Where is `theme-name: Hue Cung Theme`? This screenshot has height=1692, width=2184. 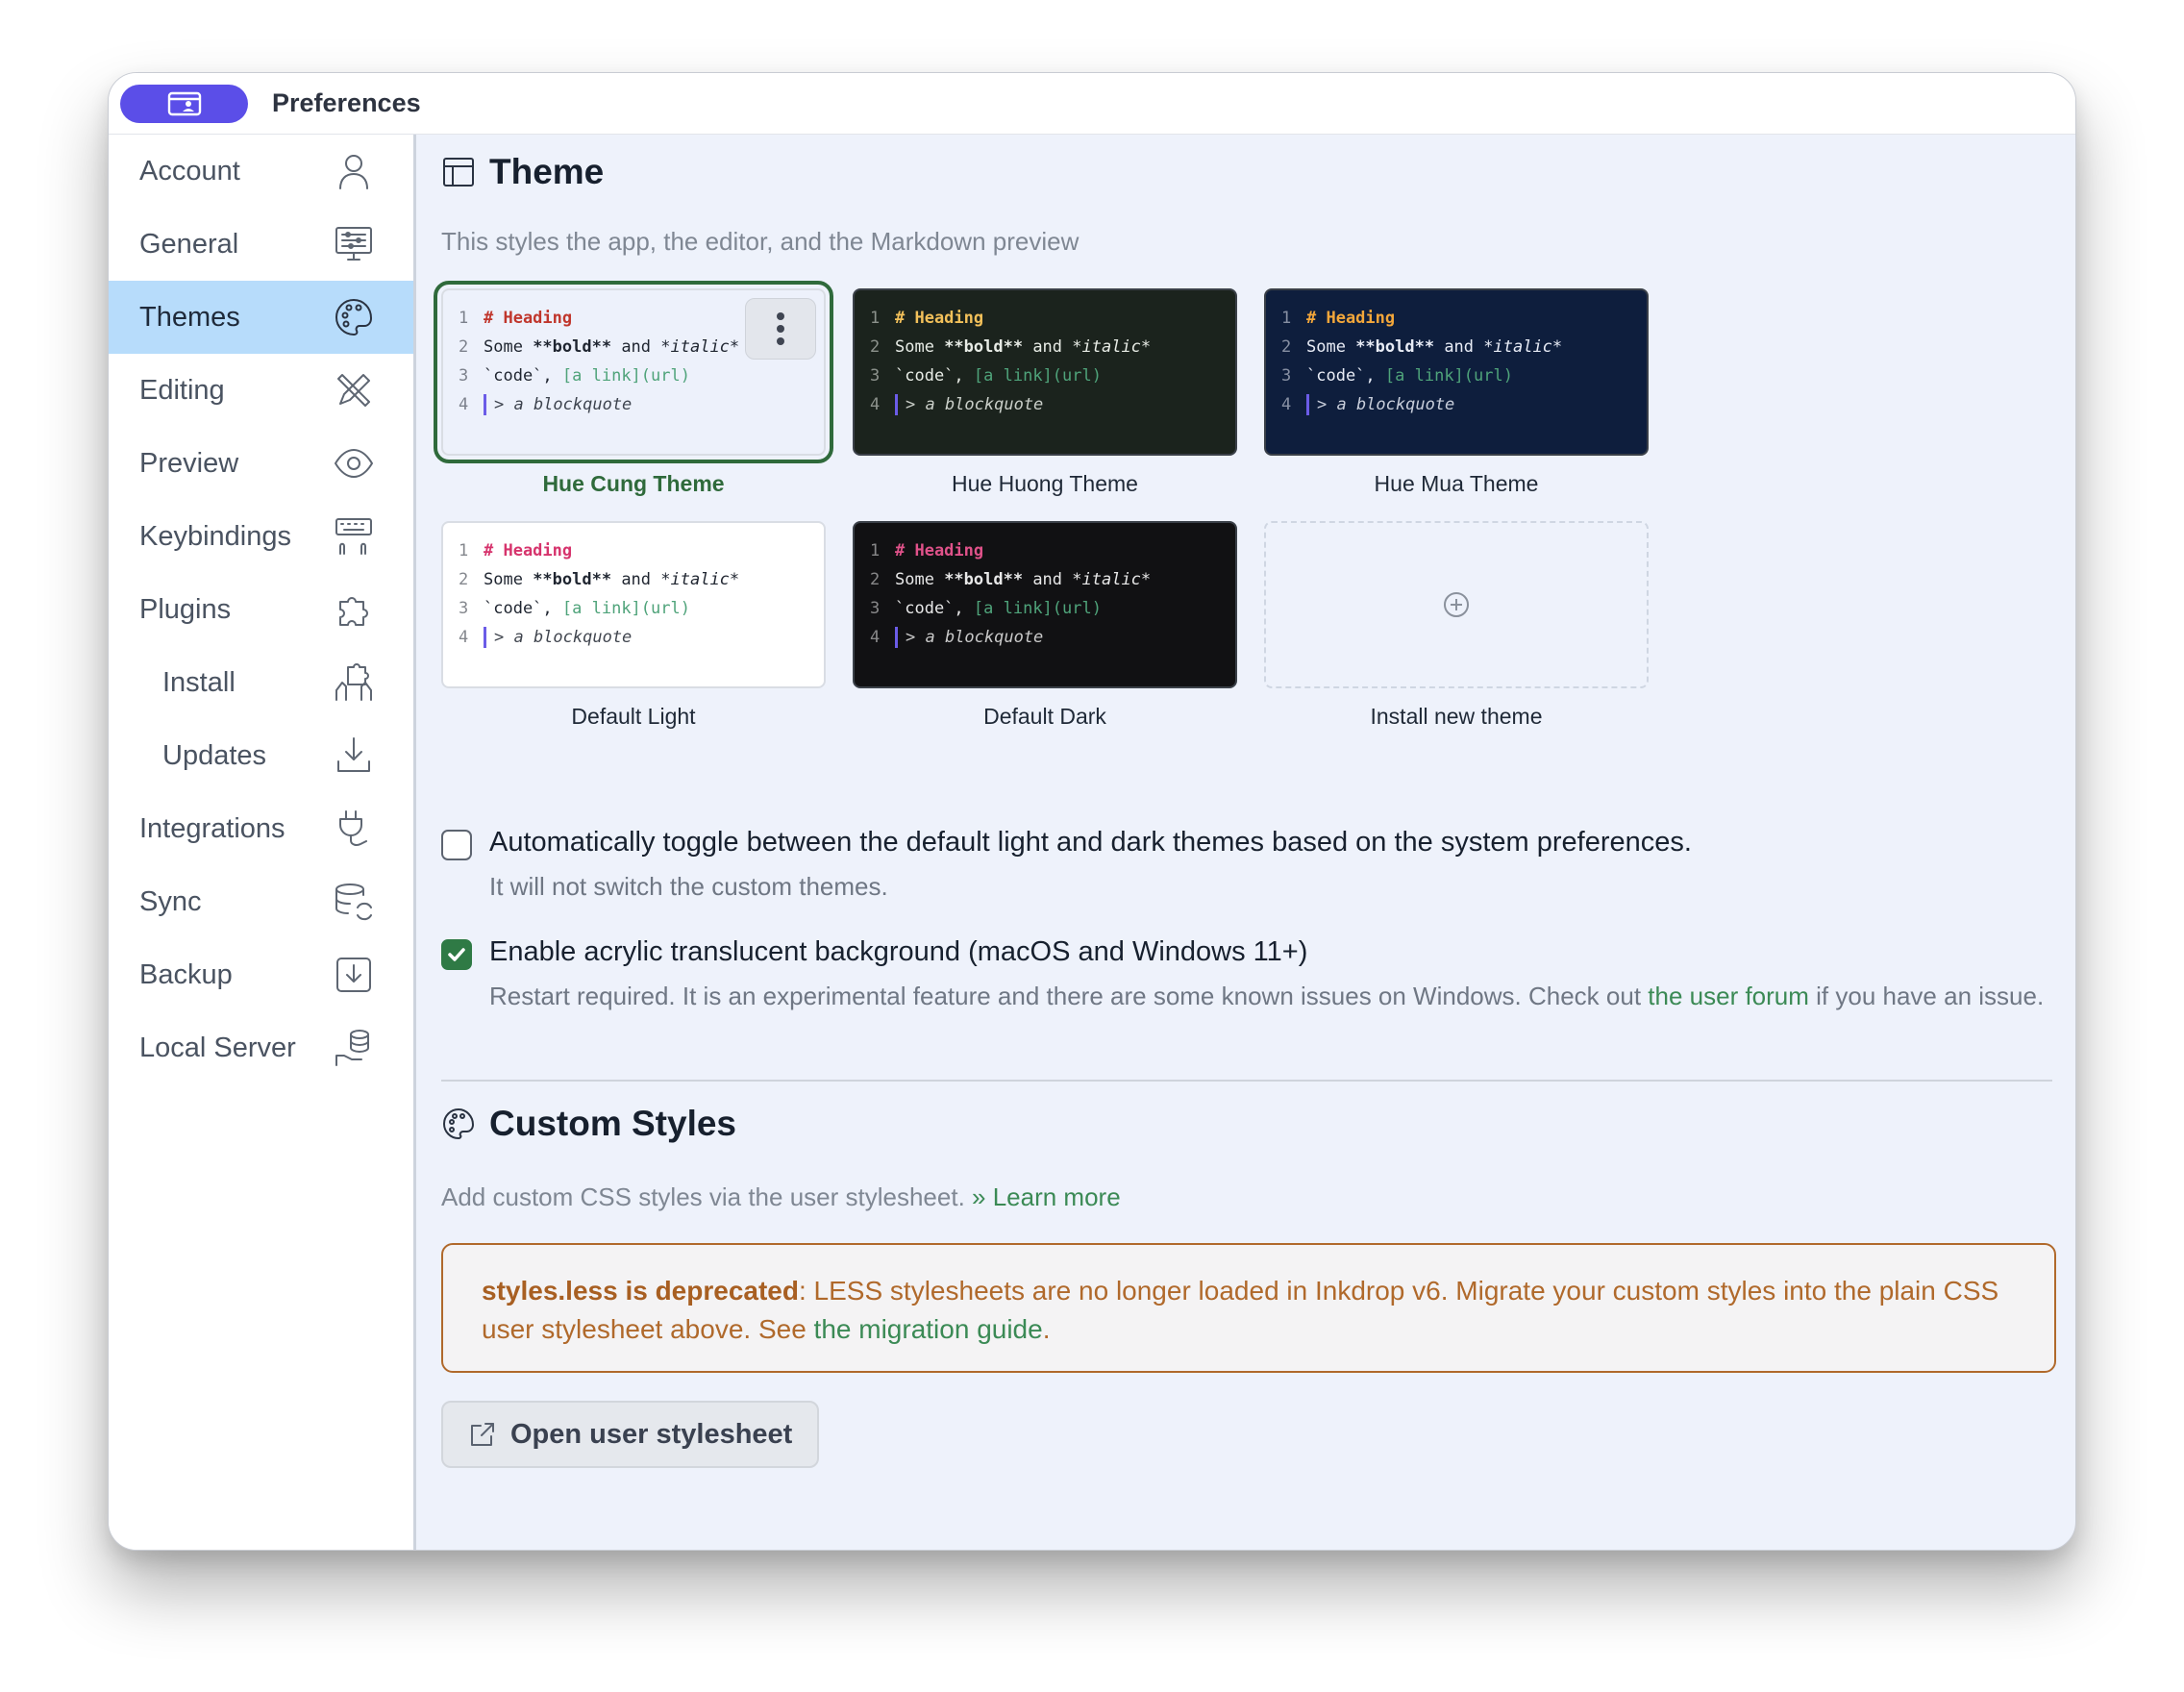 theme-name: Hue Cung Theme is located at coordinates (634, 483).